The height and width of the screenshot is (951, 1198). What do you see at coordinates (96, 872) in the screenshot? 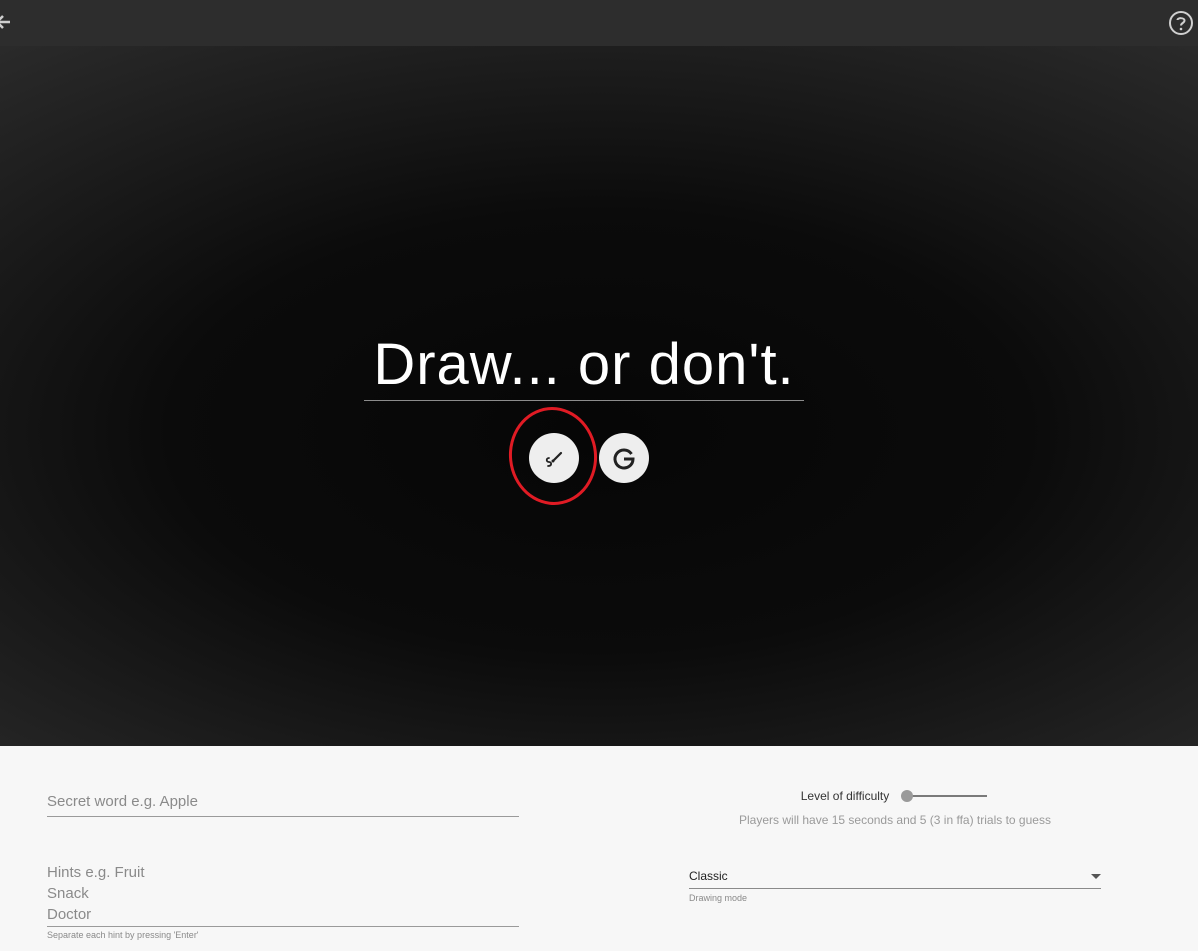
I see `hint-line: Hints e.g. Fruit` at bounding box center [96, 872].